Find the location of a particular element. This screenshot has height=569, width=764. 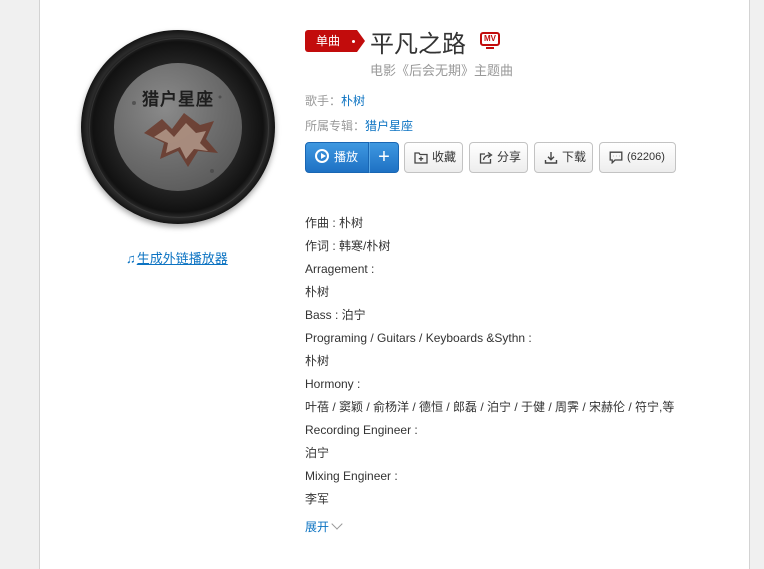

credit-line: Recording Engineer : is located at coordinates (361, 430).